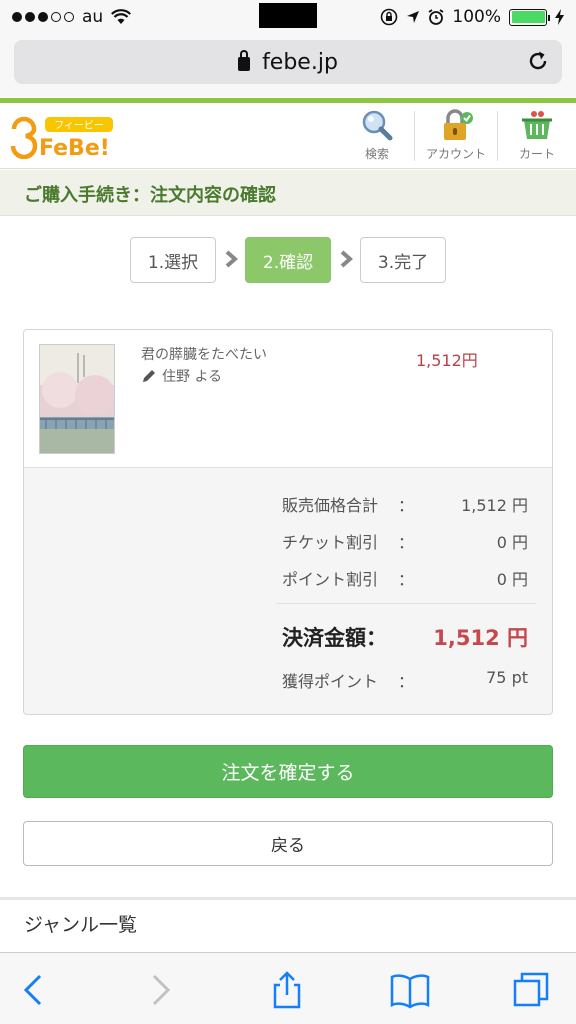  Describe the element at coordinates (93, 17) in the screenshot. I see `carrier-name: au` at that location.